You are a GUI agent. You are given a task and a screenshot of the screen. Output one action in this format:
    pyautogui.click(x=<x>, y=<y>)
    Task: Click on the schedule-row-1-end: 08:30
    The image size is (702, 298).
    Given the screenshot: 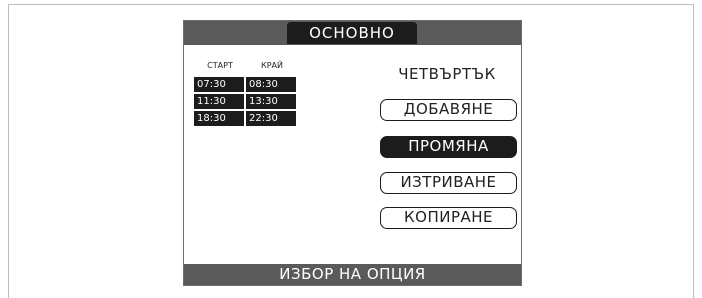 What is the action you would take?
    pyautogui.click(x=271, y=84)
    